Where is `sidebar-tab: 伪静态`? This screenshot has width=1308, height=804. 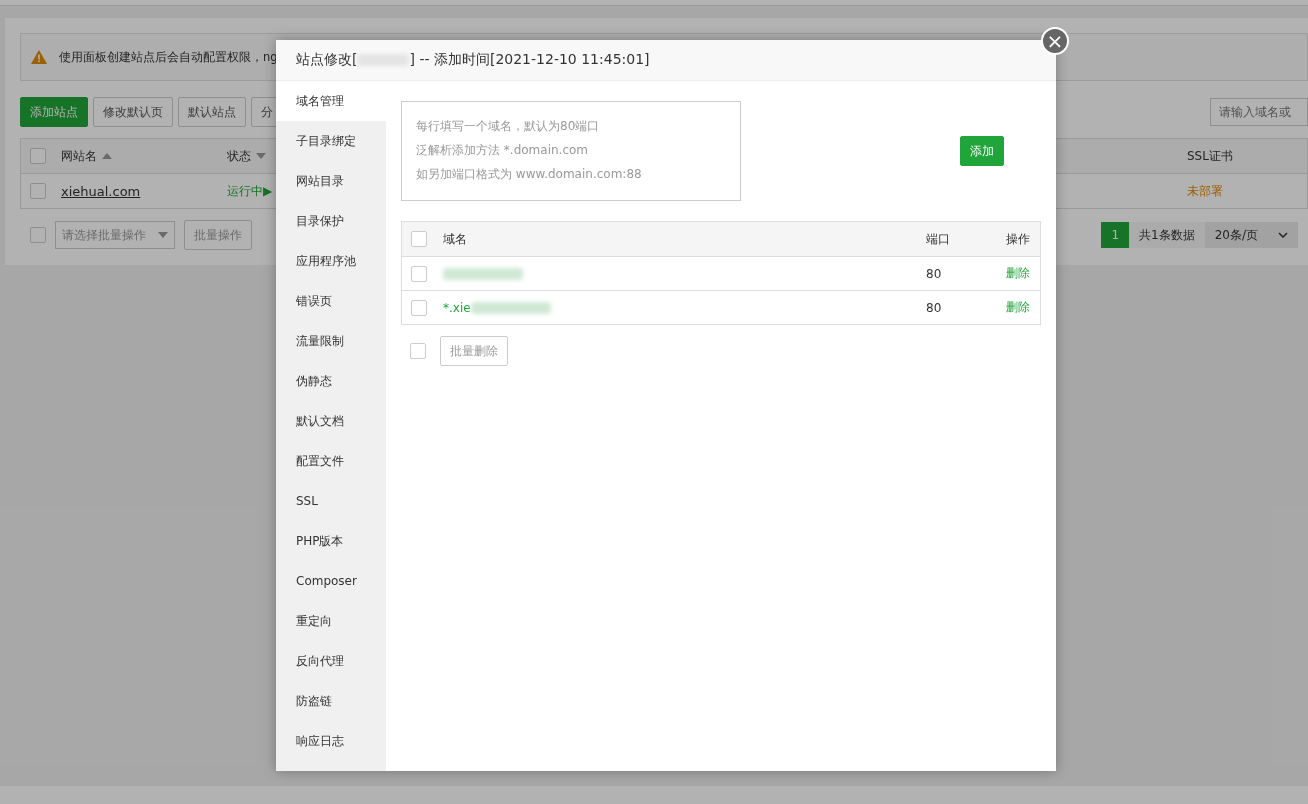 sidebar-tab: 伪静态 is located at coordinates (331, 381).